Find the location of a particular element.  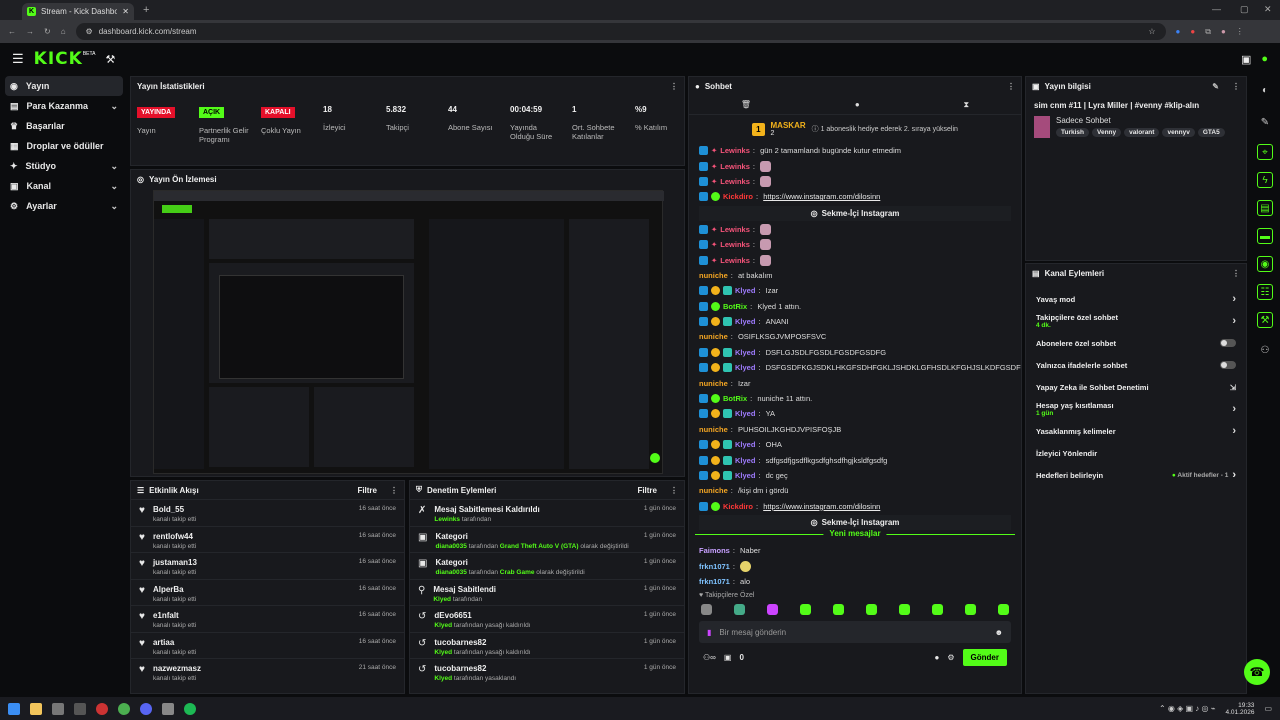

mic-icon: ▮ is located at coordinates (709, 632).